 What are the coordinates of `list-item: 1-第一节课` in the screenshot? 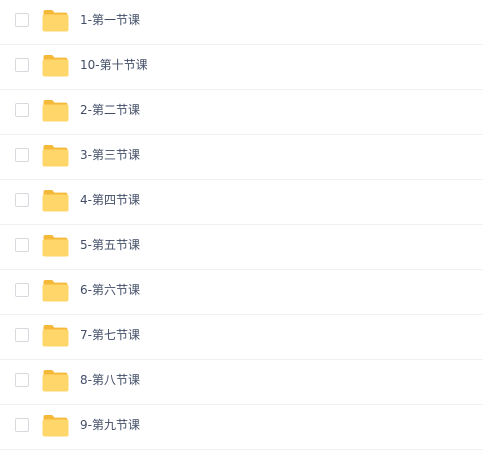 It's located at (241, 22).